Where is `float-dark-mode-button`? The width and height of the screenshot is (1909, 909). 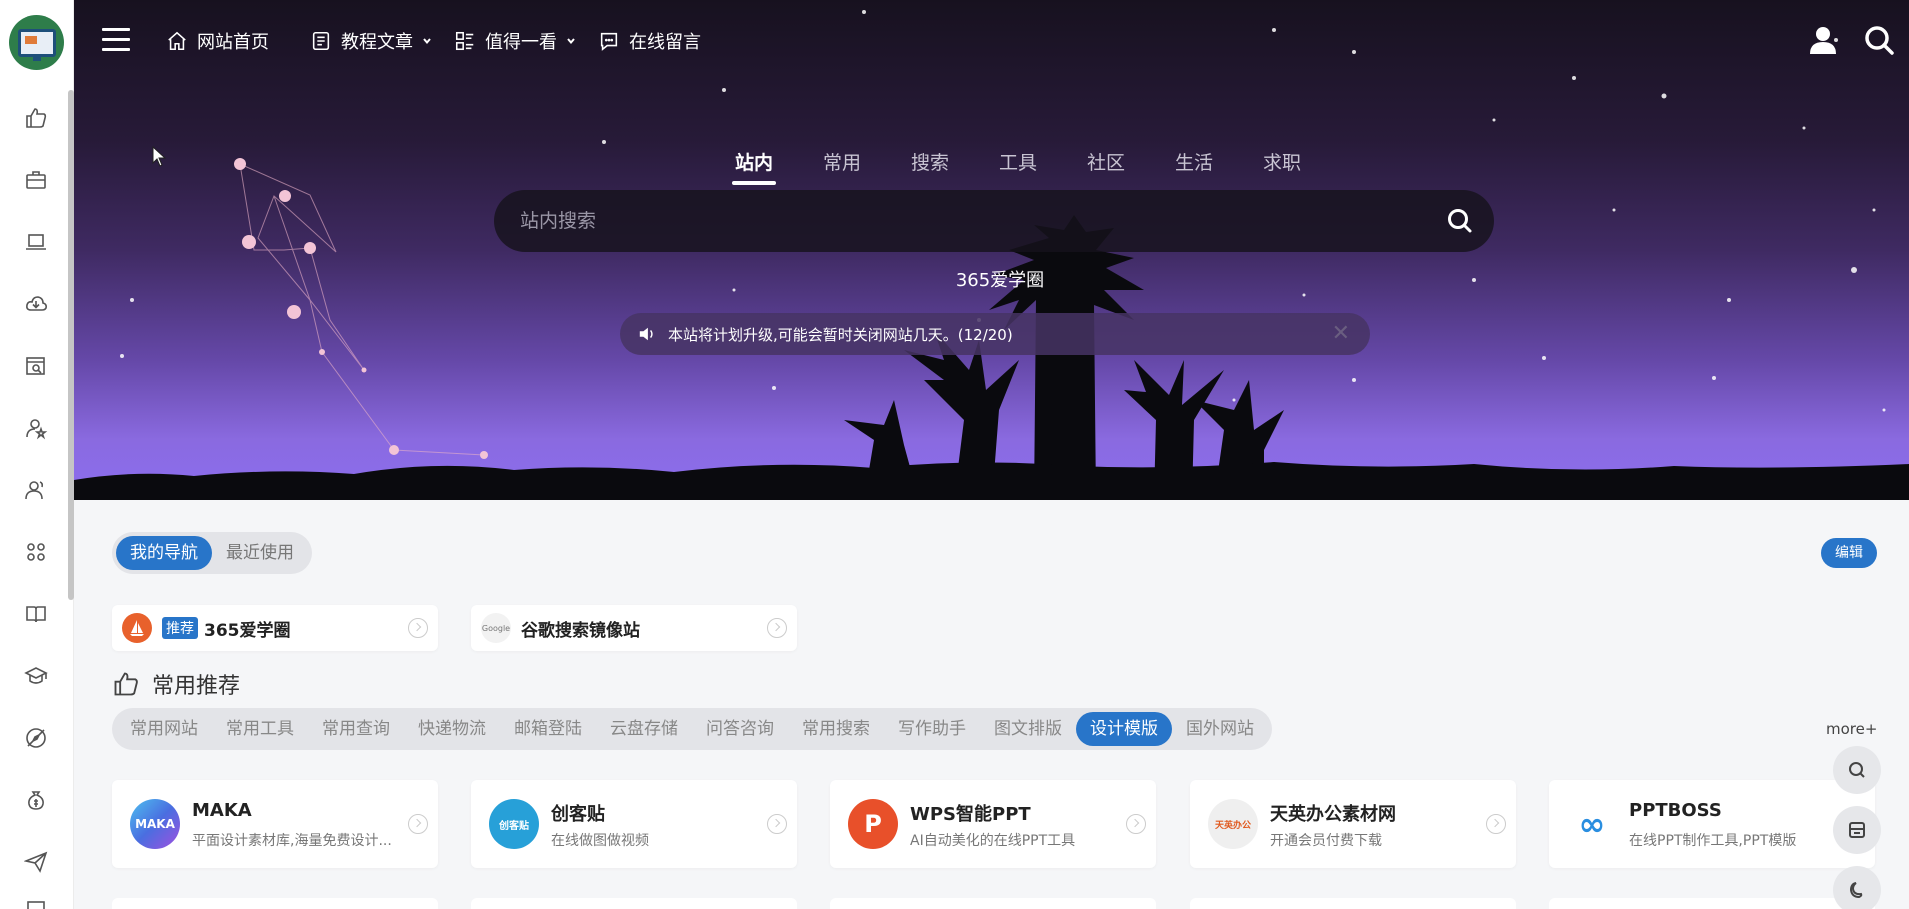
float-dark-mode-button is located at coordinates (1857, 887).